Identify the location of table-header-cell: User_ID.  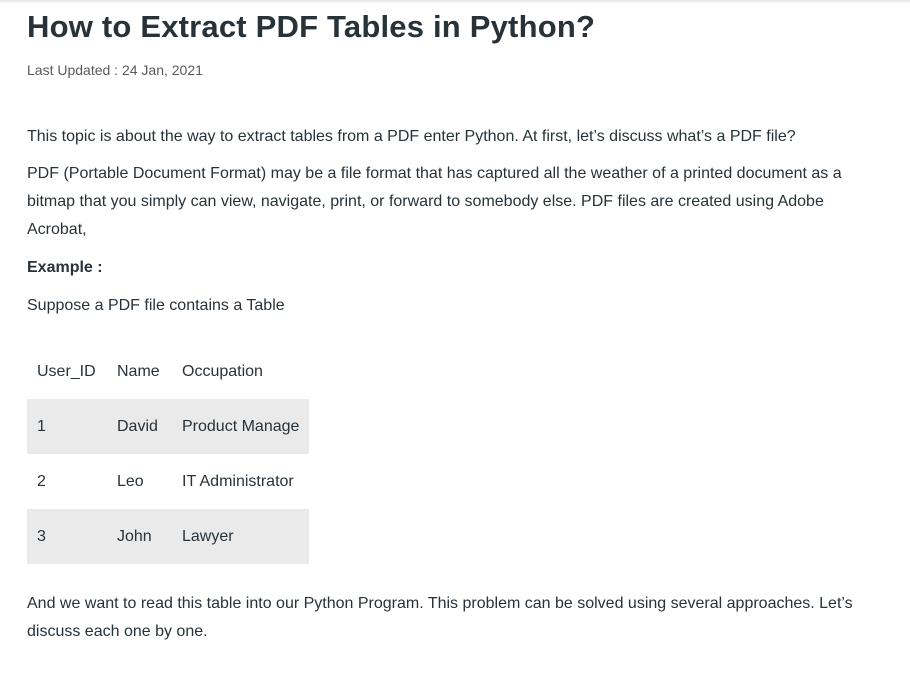
(66, 371).